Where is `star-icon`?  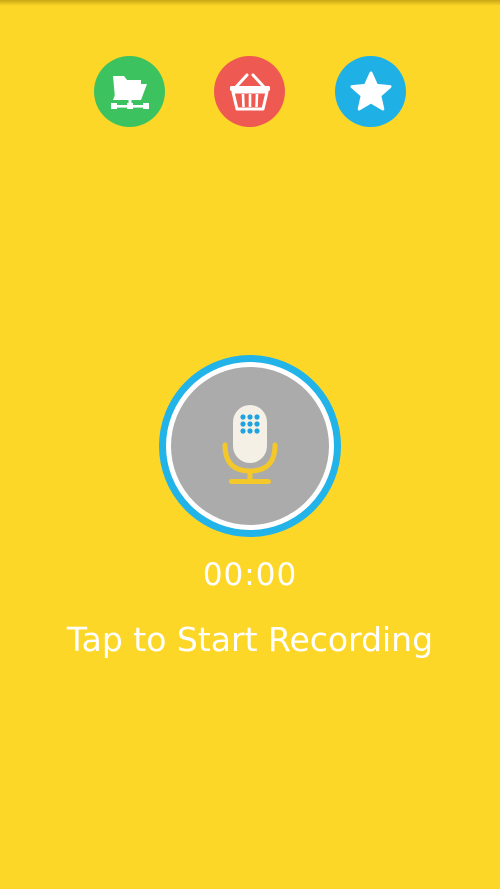
star-icon is located at coordinates (370, 90).